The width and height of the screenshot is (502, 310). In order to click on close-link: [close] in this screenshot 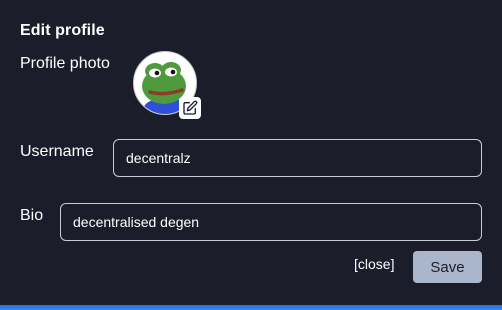, I will do `click(374, 264)`.